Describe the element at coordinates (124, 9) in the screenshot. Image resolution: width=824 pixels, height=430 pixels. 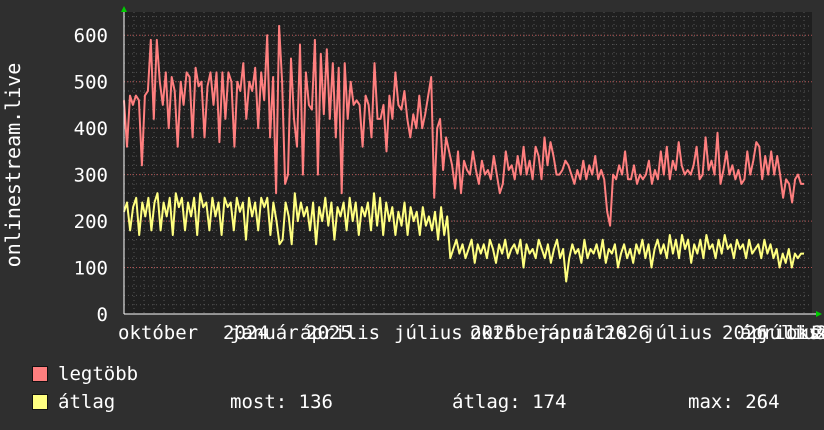
I see `y-axis-arrow` at that location.